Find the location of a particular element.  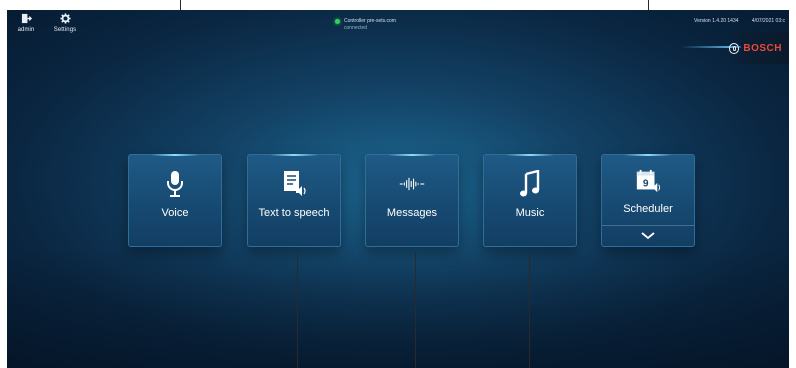

calendar-day: 9 is located at coordinates (646, 184).